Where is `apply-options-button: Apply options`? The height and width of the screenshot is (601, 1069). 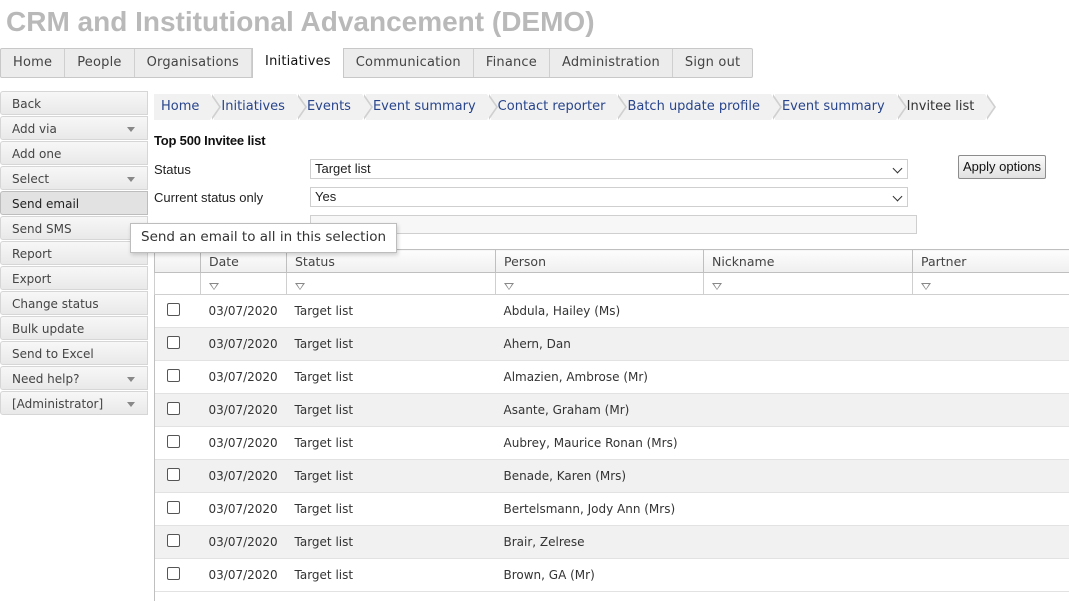
apply-options-button: Apply options is located at coordinates (1002, 167).